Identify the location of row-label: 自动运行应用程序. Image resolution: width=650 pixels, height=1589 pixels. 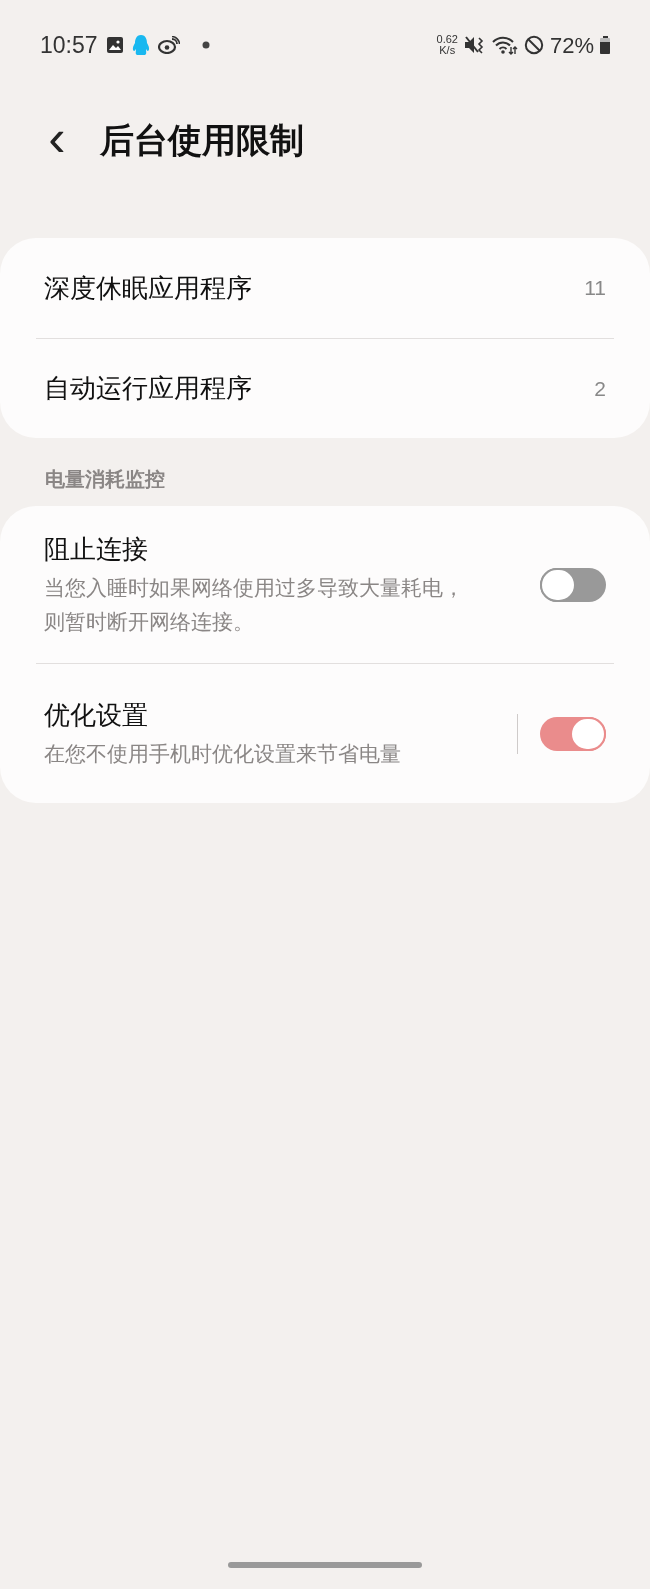
(148, 388).